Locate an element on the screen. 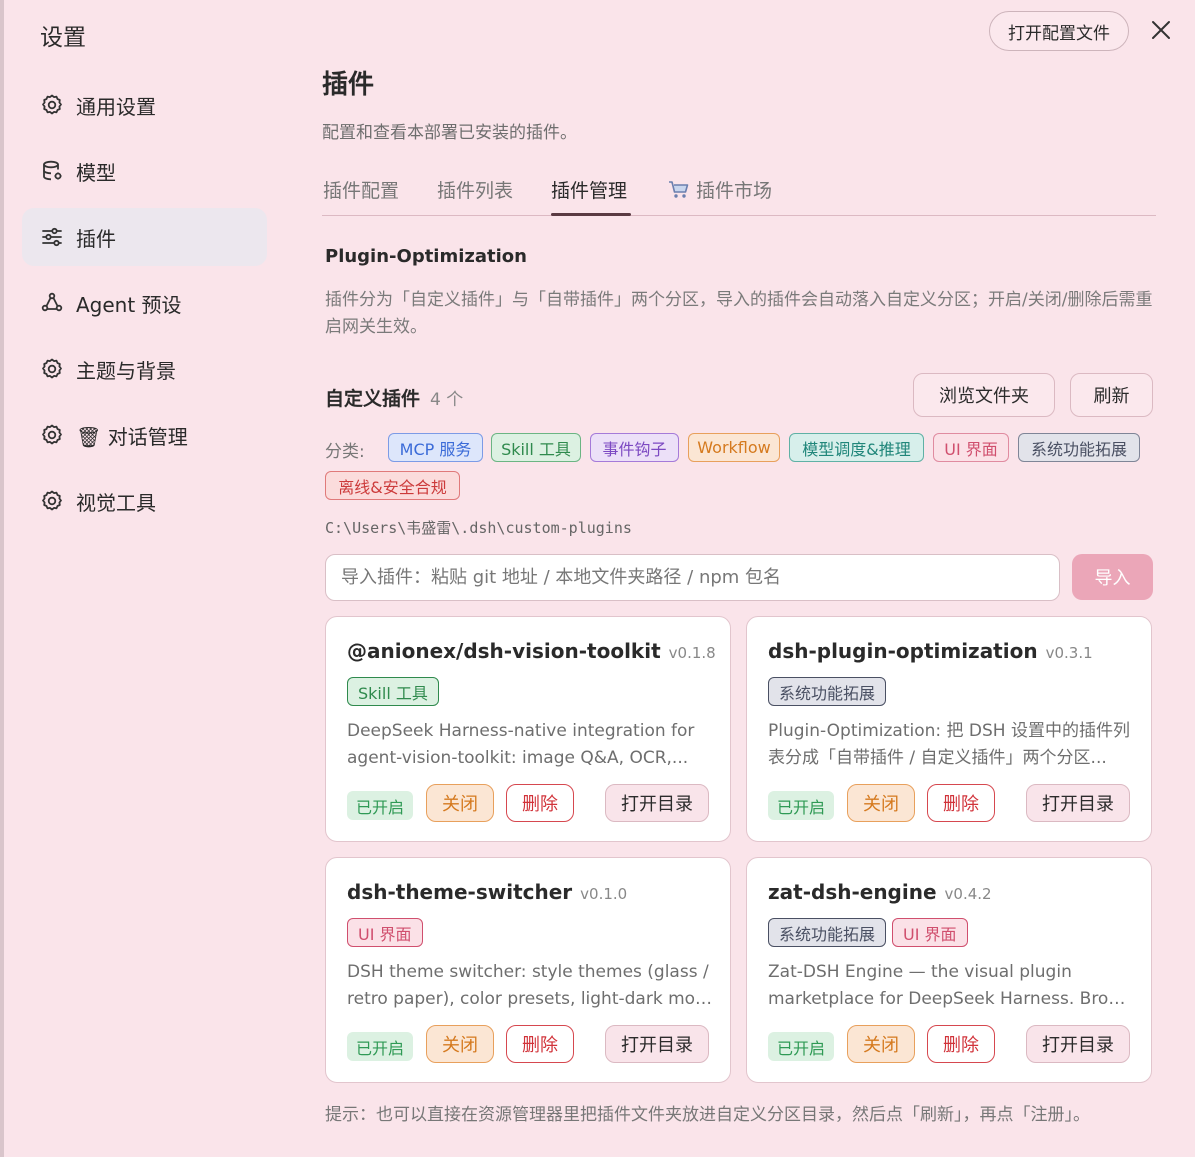 This screenshot has width=1195, height=1157. sidebar-item-theme: 主题与背景 is located at coordinates (144, 369).